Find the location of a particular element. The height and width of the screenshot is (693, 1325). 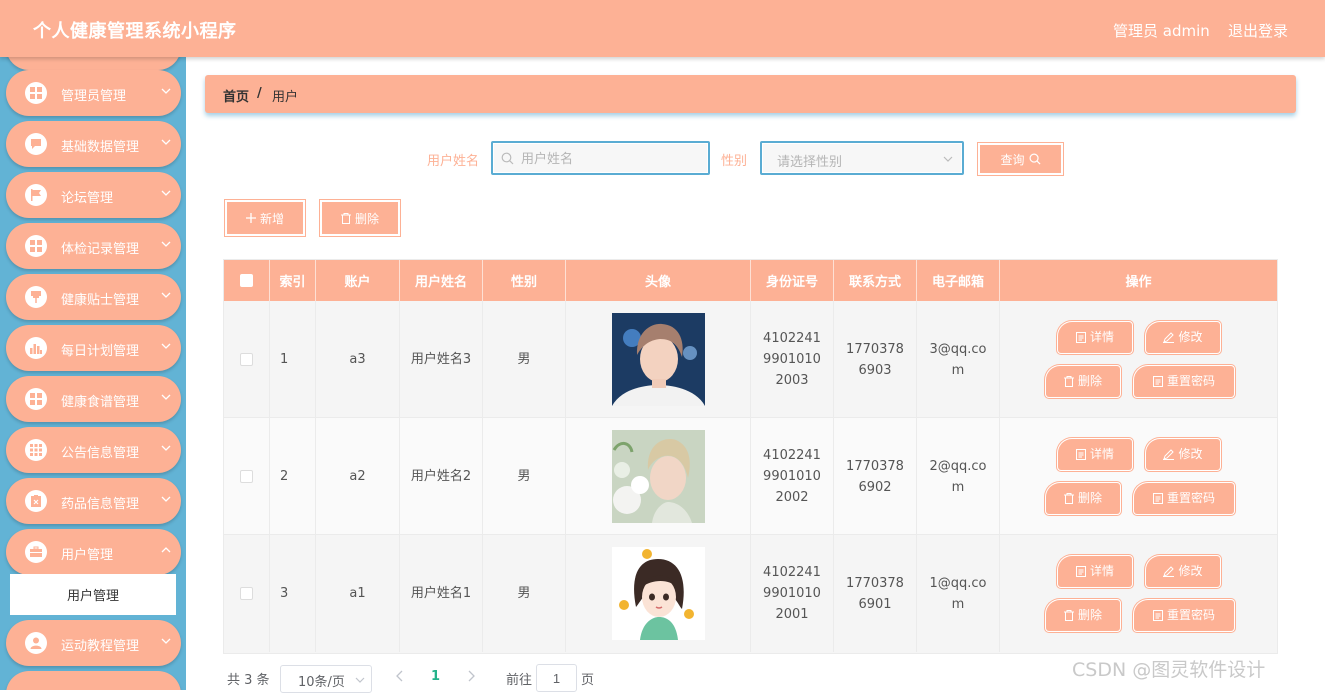

name-cell: 用户姓名1 is located at coordinates (441, 593).